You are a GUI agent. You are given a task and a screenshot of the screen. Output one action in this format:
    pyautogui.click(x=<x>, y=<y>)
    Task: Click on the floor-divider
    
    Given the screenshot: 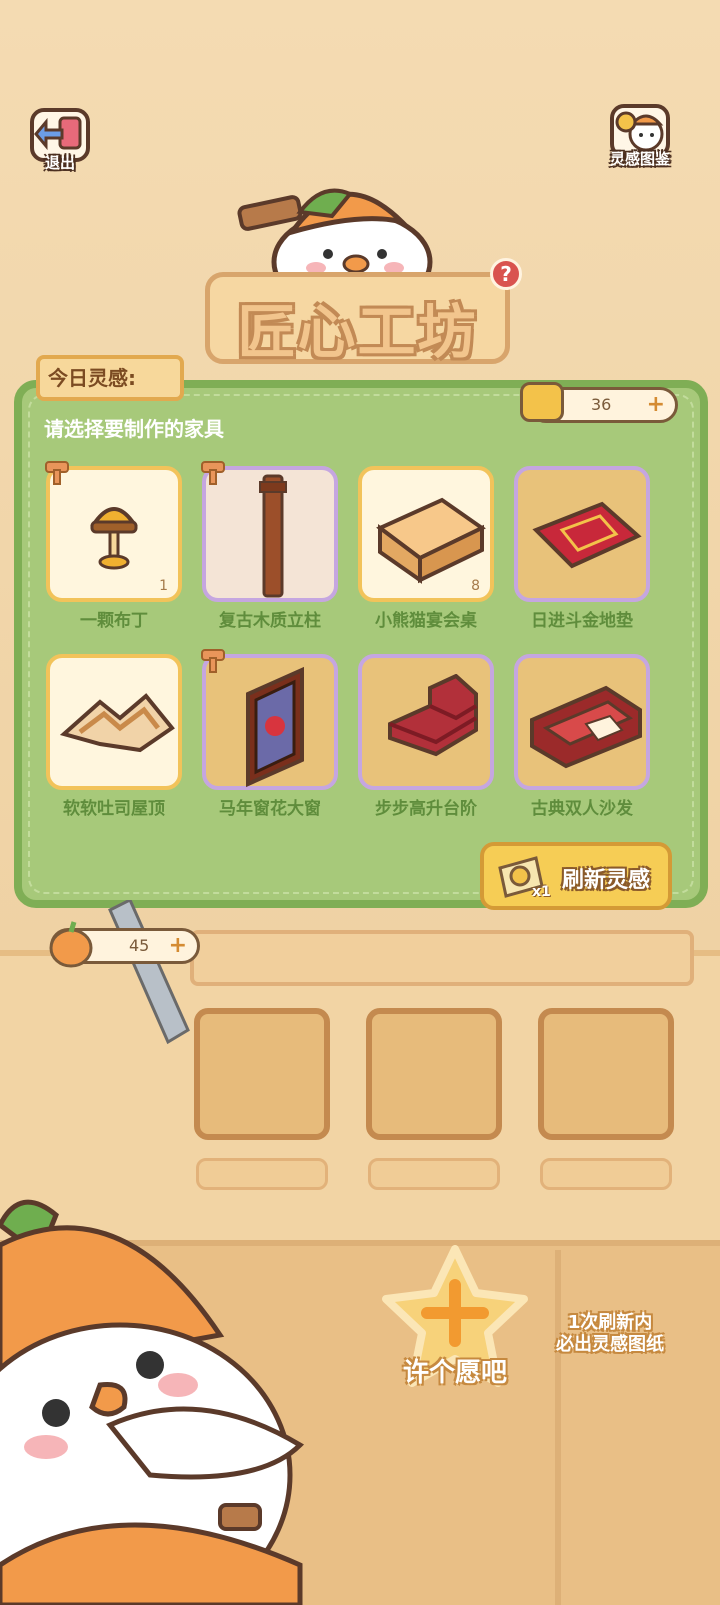 What is the action you would take?
    pyautogui.click(x=558, y=1427)
    